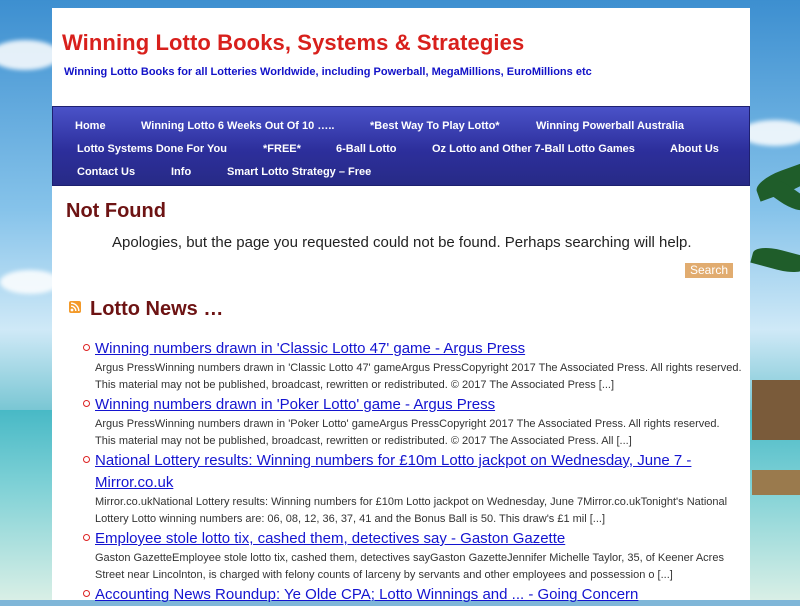 This screenshot has height=606, width=800. Describe the element at coordinates (181, 172) in the screenshot. I see `nav-item-info: Info` at that location.